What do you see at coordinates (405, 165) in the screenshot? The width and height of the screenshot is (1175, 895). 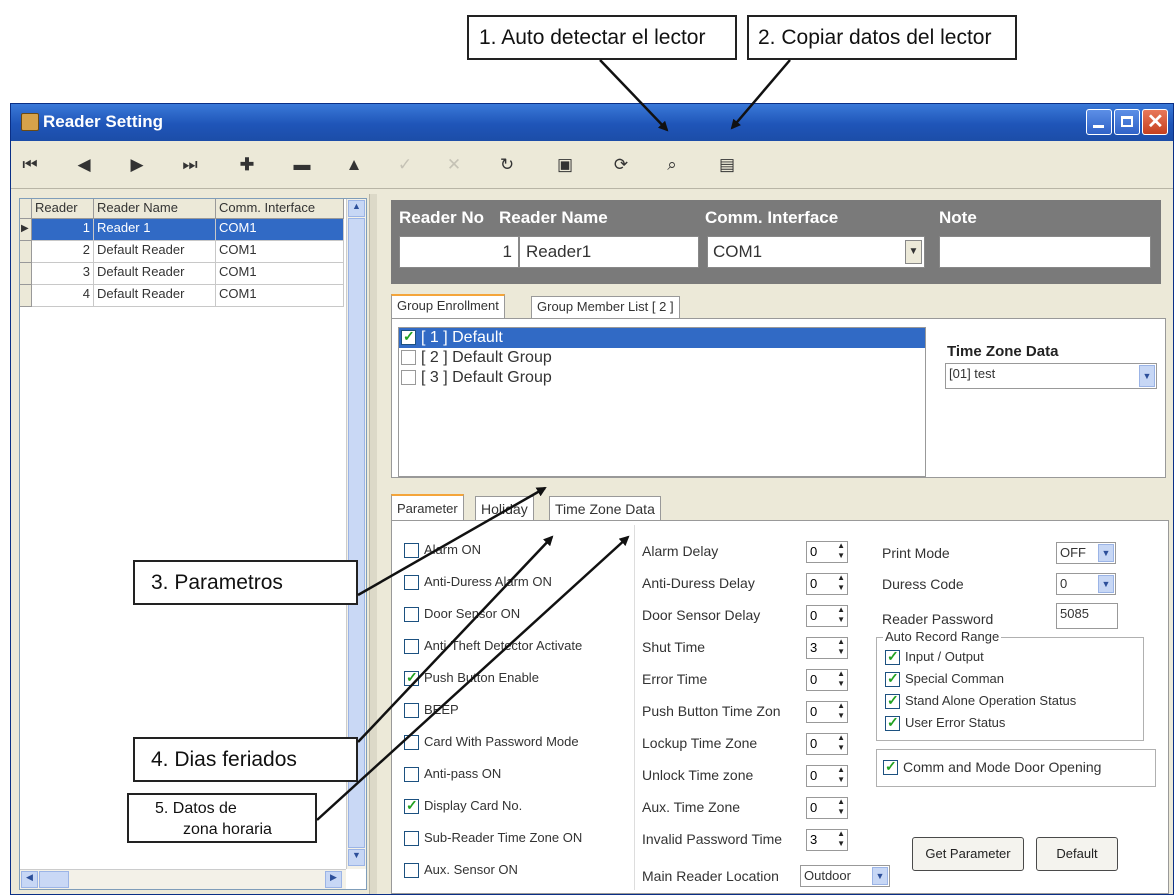 I see `post-edit-icon: ✓` at bounding box center [405, 165].